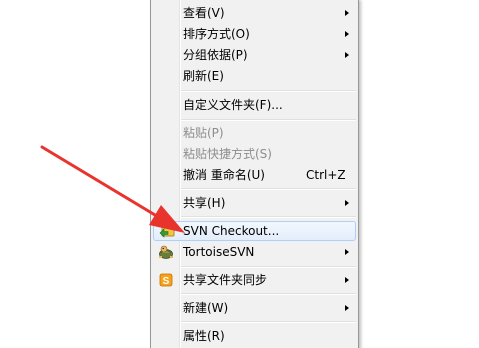  Describe the element at coordinates (219, 252) in the screenshot. I see `menu-item-tortoisesvn-label: TortoiseSVN` at that location.